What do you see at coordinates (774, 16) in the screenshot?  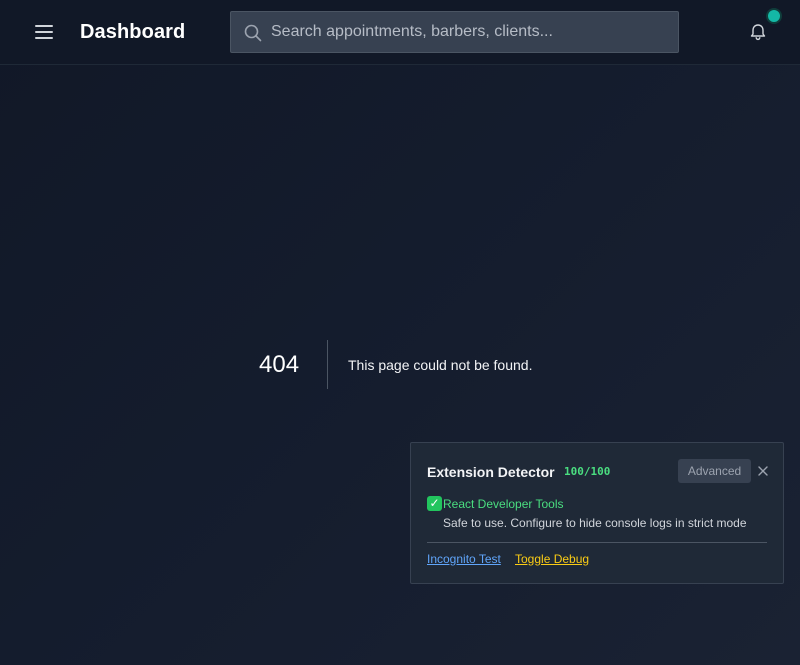 I see `notification-status-dot` at bounding box center [774, 16].